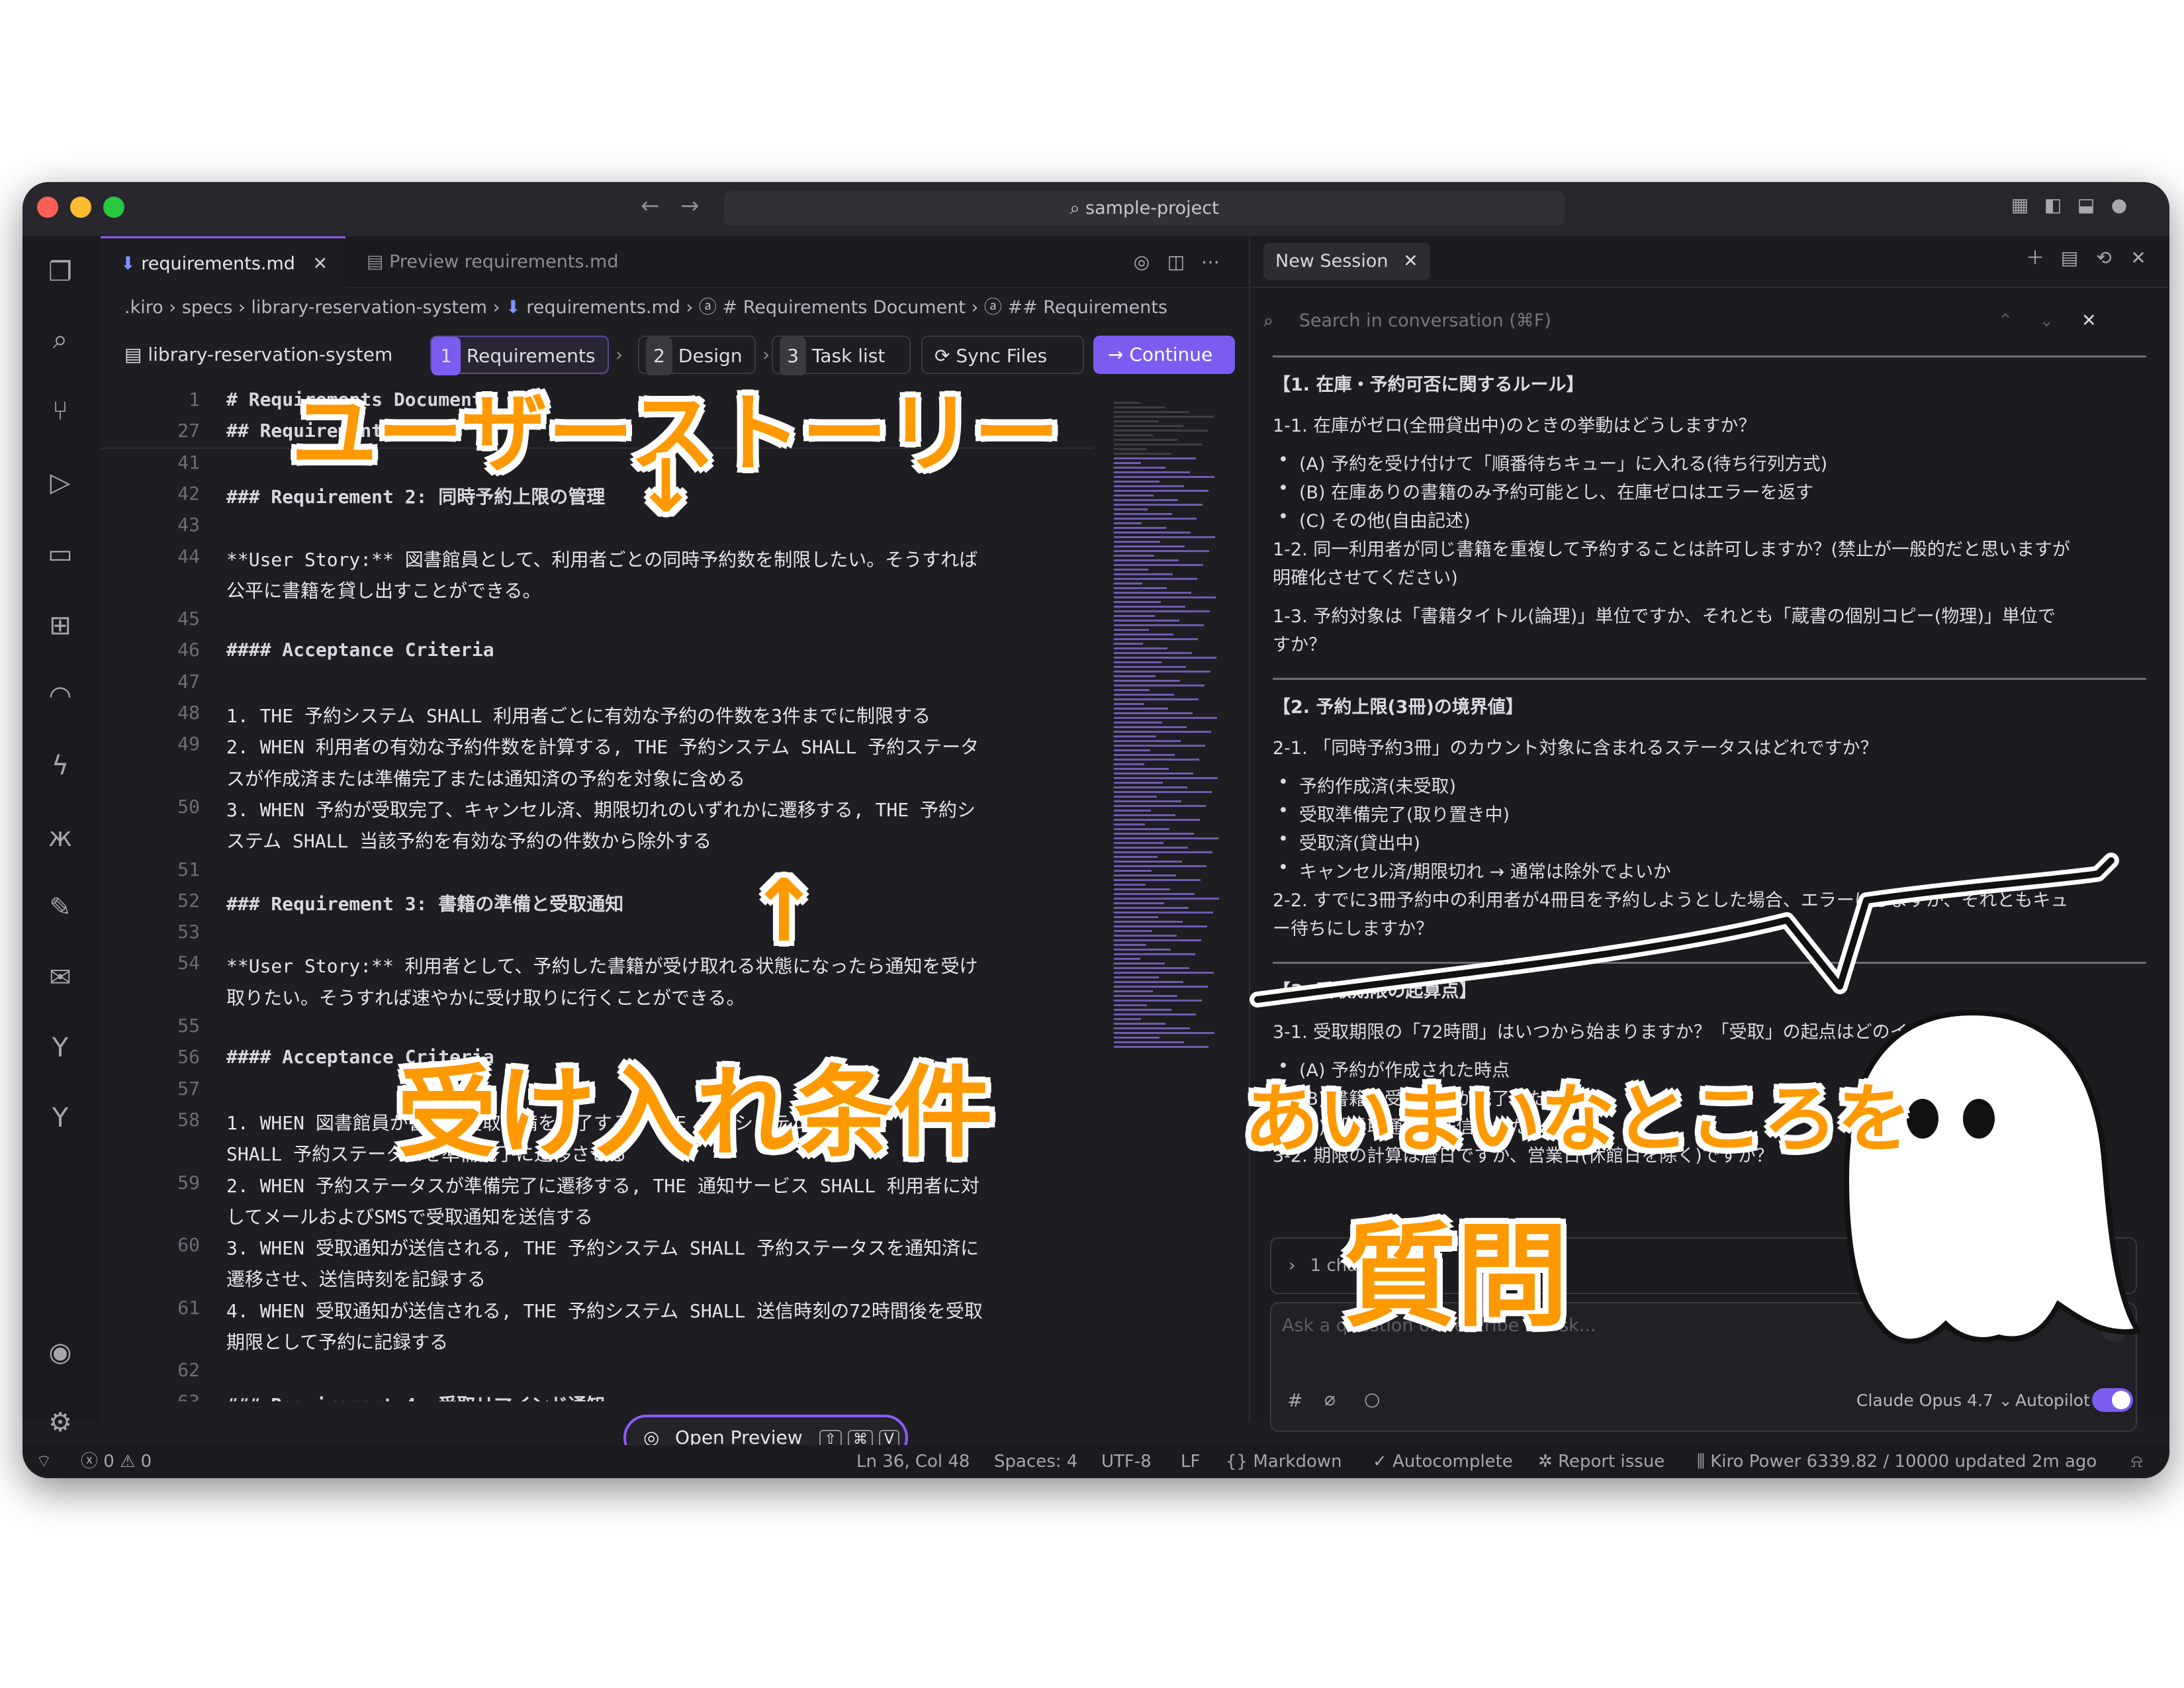 Image resolution: width=2184 pixels, height=1688 pixels. I want to click on annotation-overlay, so click(1696, 1098).